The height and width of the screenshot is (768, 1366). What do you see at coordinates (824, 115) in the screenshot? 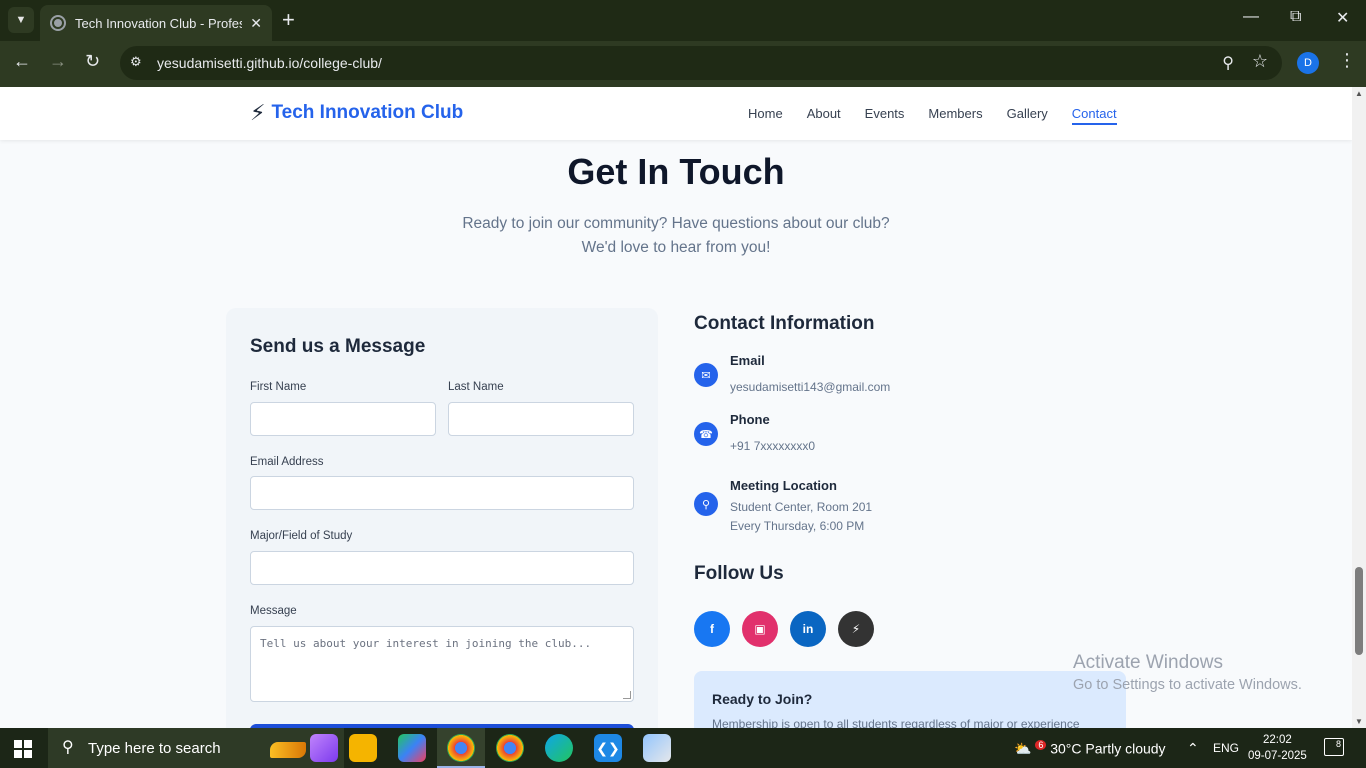
I see `nav-about: About` at bounding box center [824, 115].